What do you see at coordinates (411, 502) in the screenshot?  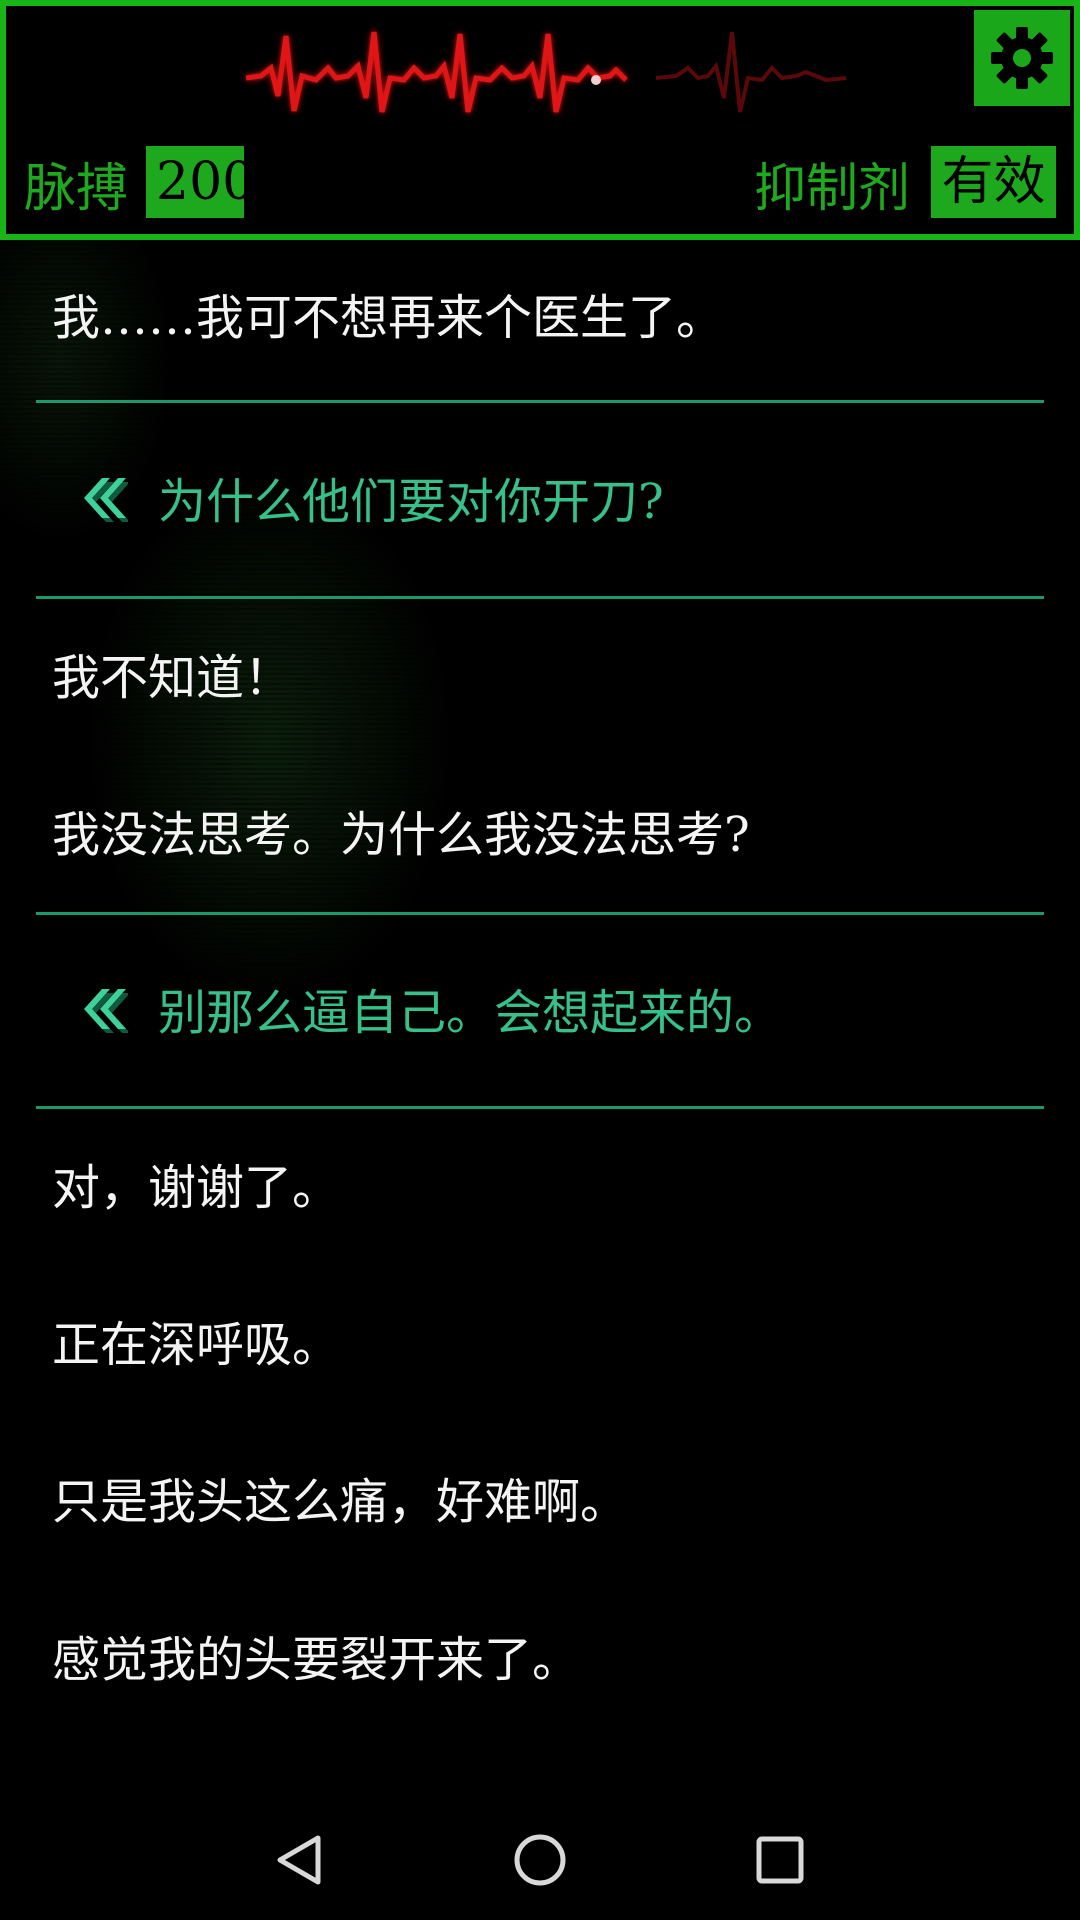 I see `choice-text: 为什么他们要对你开刀?` at bounding box center [411, 502].